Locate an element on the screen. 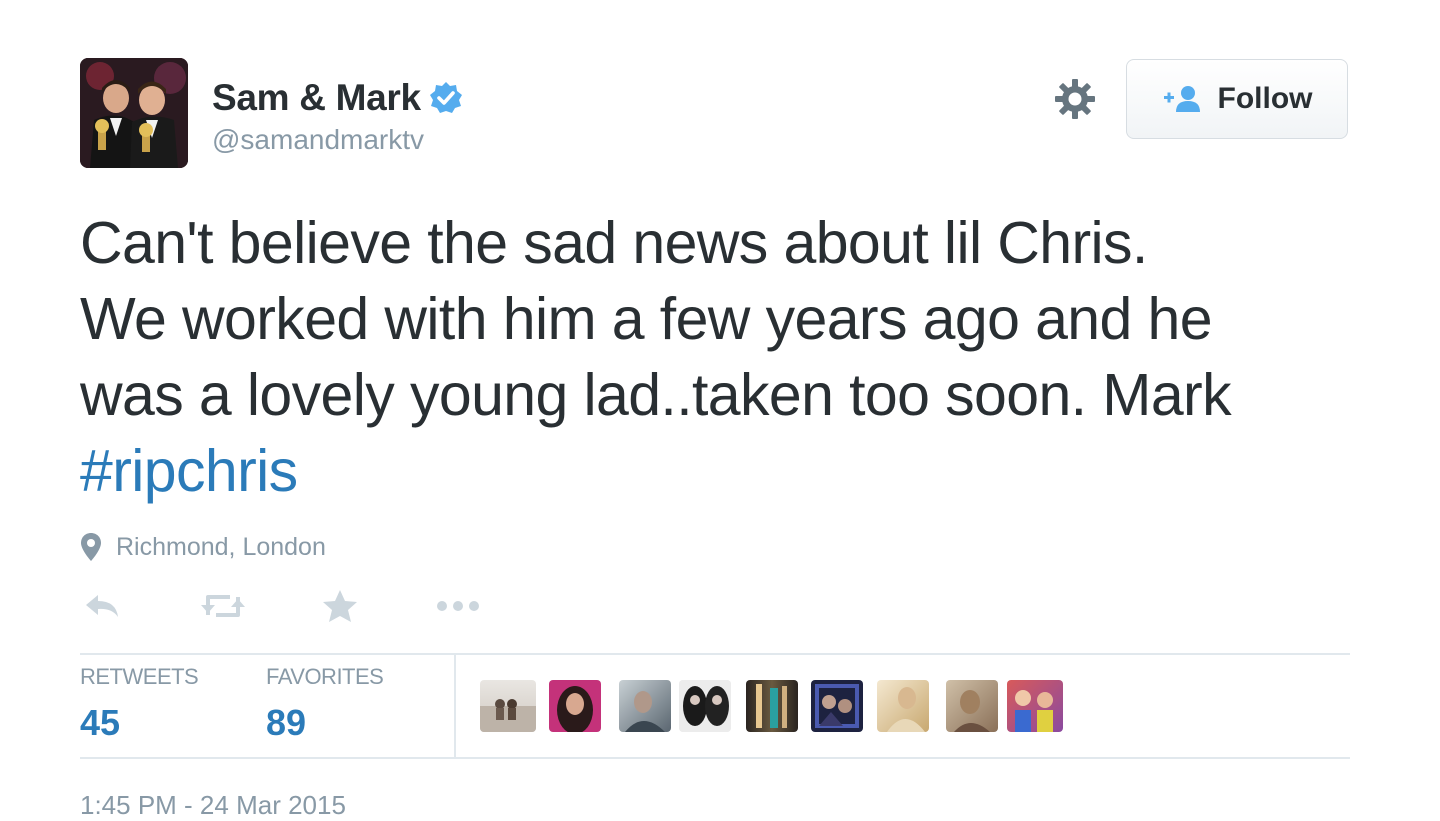  stats-separator is located at coordinates (455, 706).